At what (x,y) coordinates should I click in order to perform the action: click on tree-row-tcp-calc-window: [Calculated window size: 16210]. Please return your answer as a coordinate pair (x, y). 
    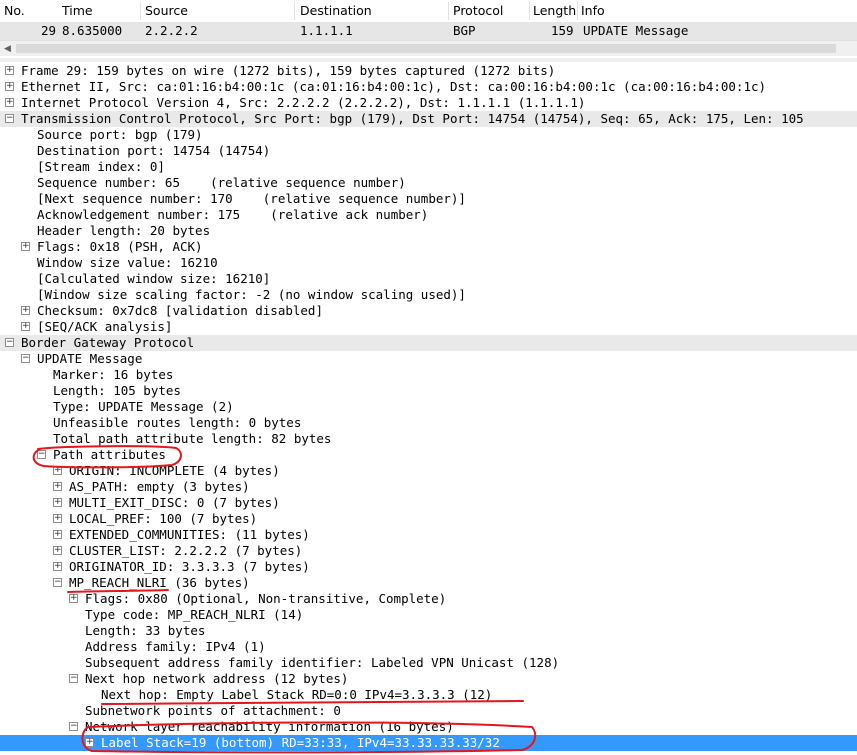
    Looking at the image, I should click on (428, 279).